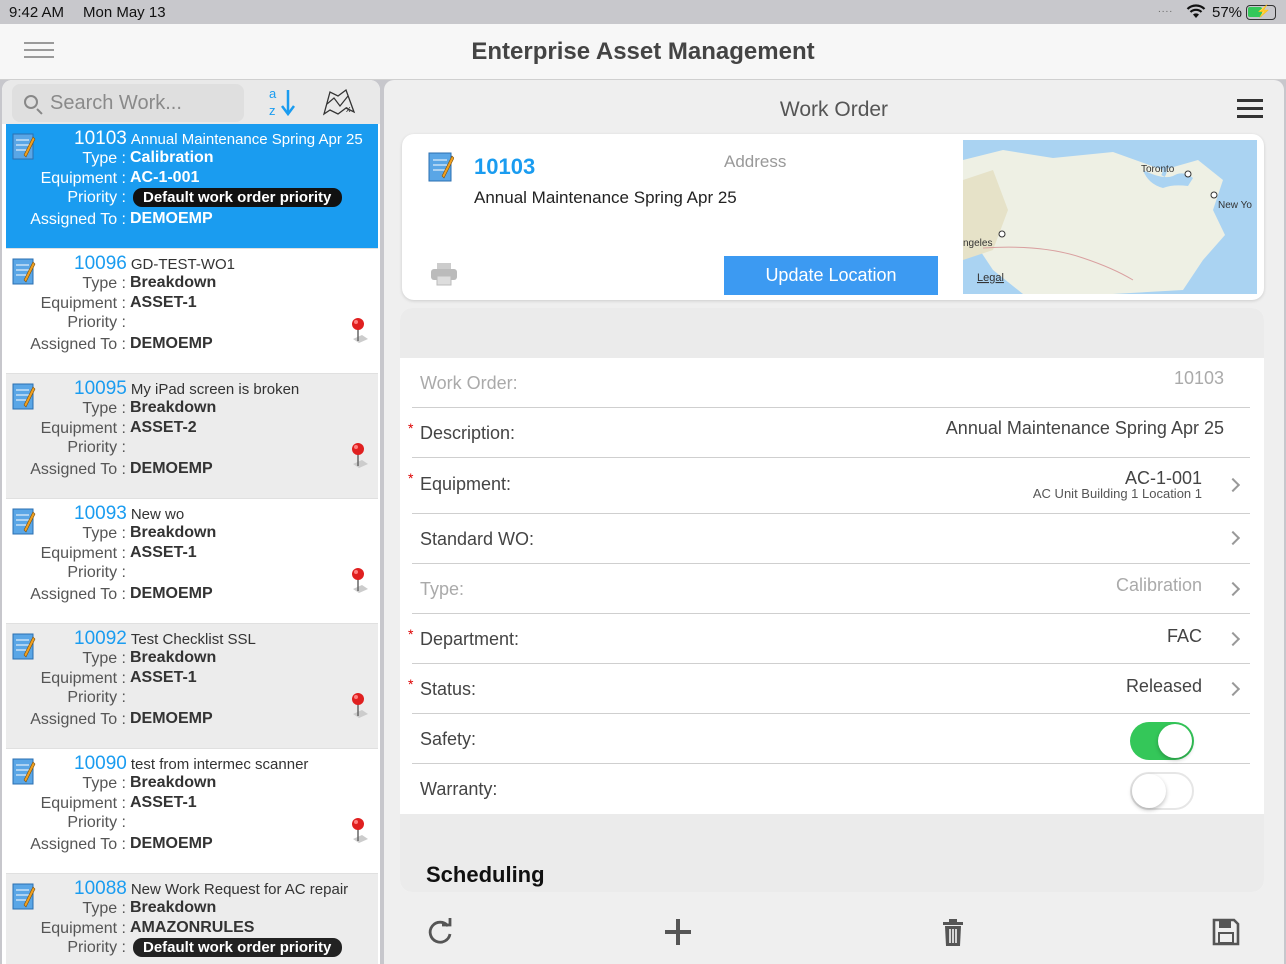 The height and width of the screenshot is (964, 1286). Describe the element at coordinates (339, 102) in the screenshot. I see `map-view-icon: x` at that location.